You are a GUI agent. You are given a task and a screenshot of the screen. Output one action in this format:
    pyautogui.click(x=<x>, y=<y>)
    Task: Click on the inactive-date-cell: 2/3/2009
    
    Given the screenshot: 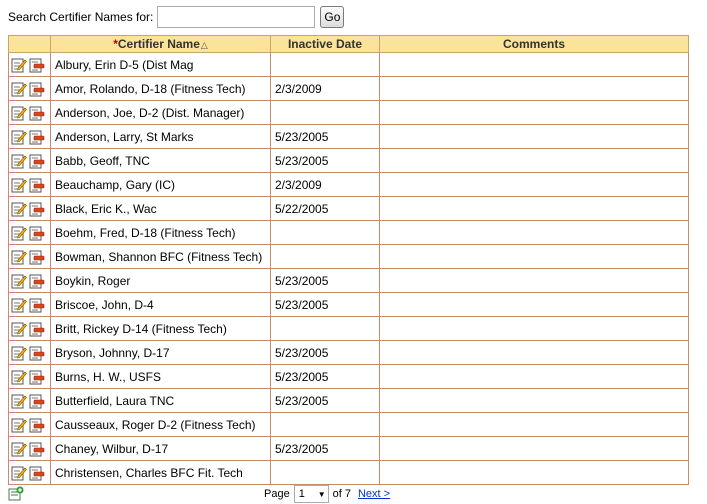 What is the action you would take?
    pyautogui.click(x=325, y=88)
    